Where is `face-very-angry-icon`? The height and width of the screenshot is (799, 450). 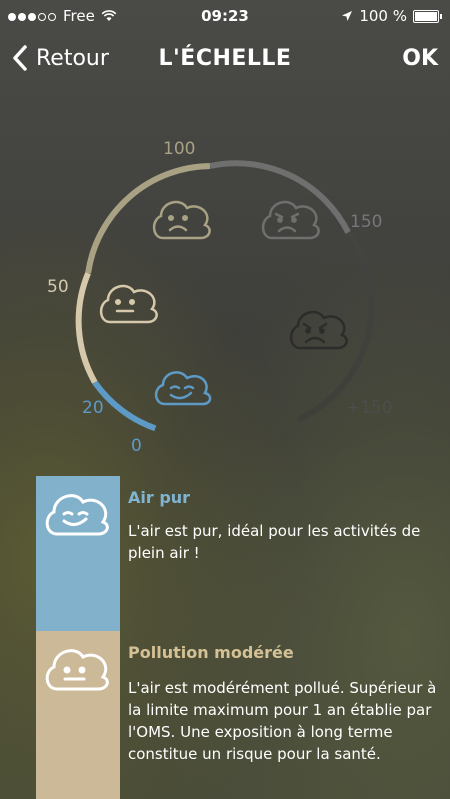
face-very-angry-icon is located at coordinates (318, 330).